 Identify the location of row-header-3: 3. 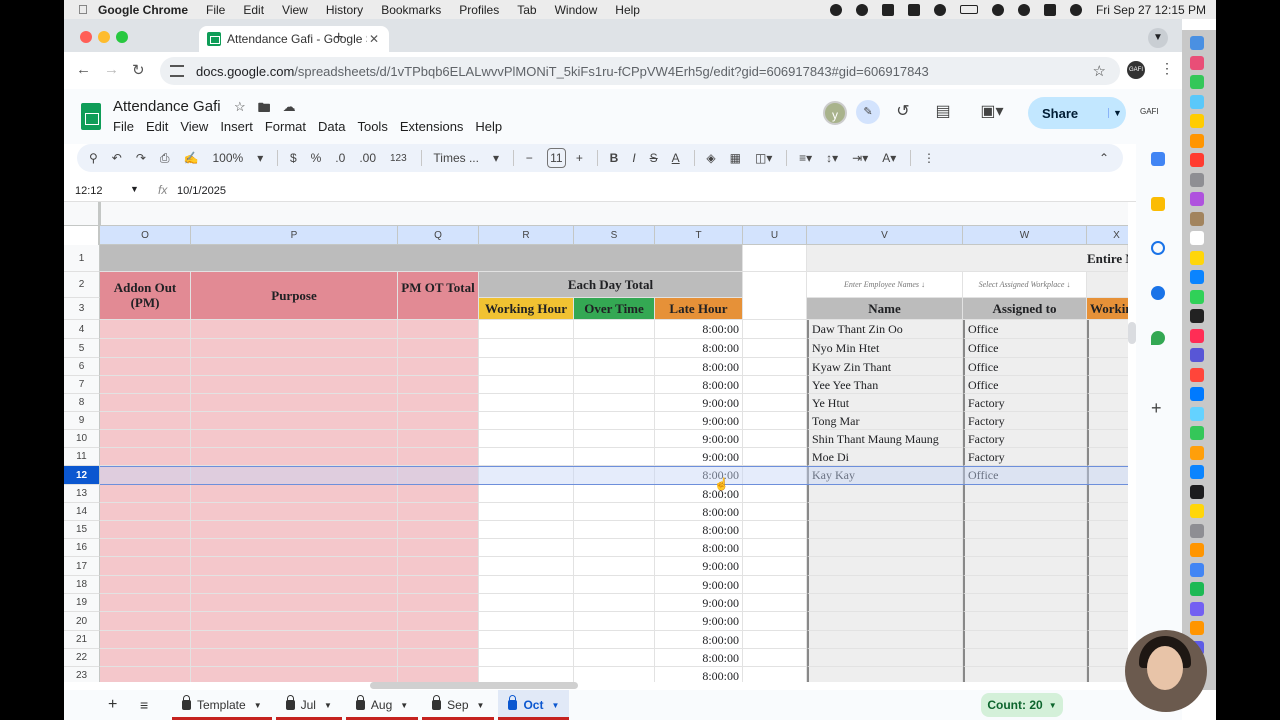
(82, 309).